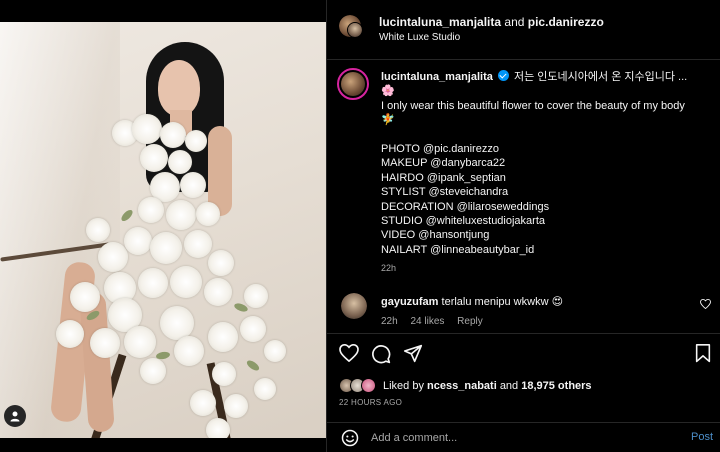  What do you see at coordinates (413, 353) in the screenshot?
I see `share-icon` at bounding box center [413, 353].